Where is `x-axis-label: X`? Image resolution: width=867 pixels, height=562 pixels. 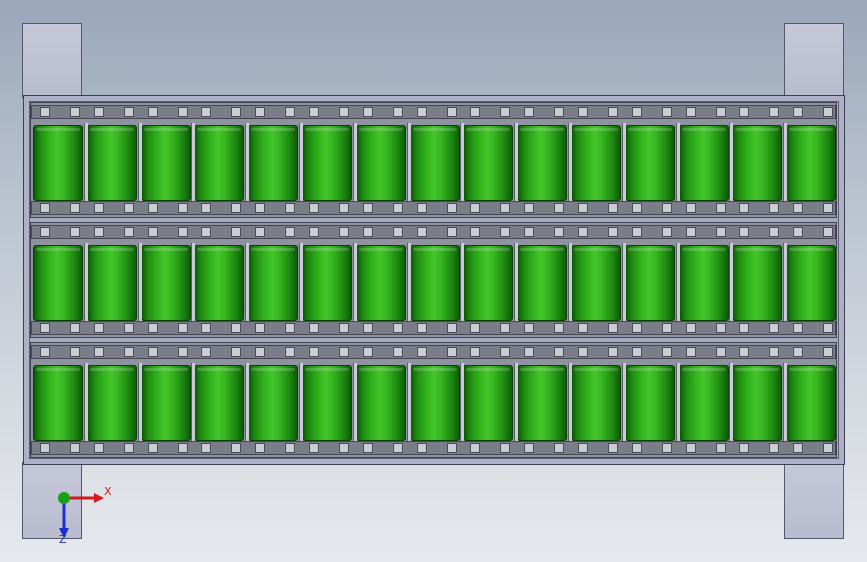
x-axis-label: X is located at coordinates (108, 491).